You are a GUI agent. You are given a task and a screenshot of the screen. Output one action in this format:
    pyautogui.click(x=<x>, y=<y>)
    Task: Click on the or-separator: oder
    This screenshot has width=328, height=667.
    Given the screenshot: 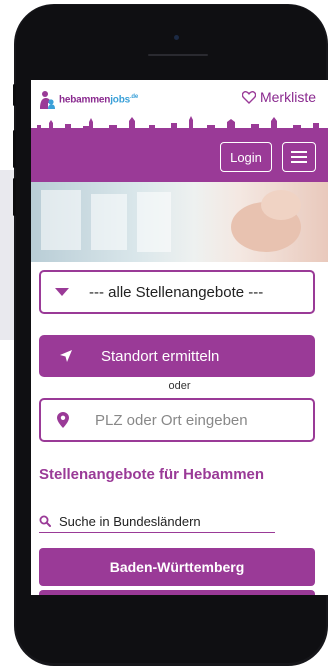 What is the action you would take?
    pyautogui.click(x=179, y=386)
    